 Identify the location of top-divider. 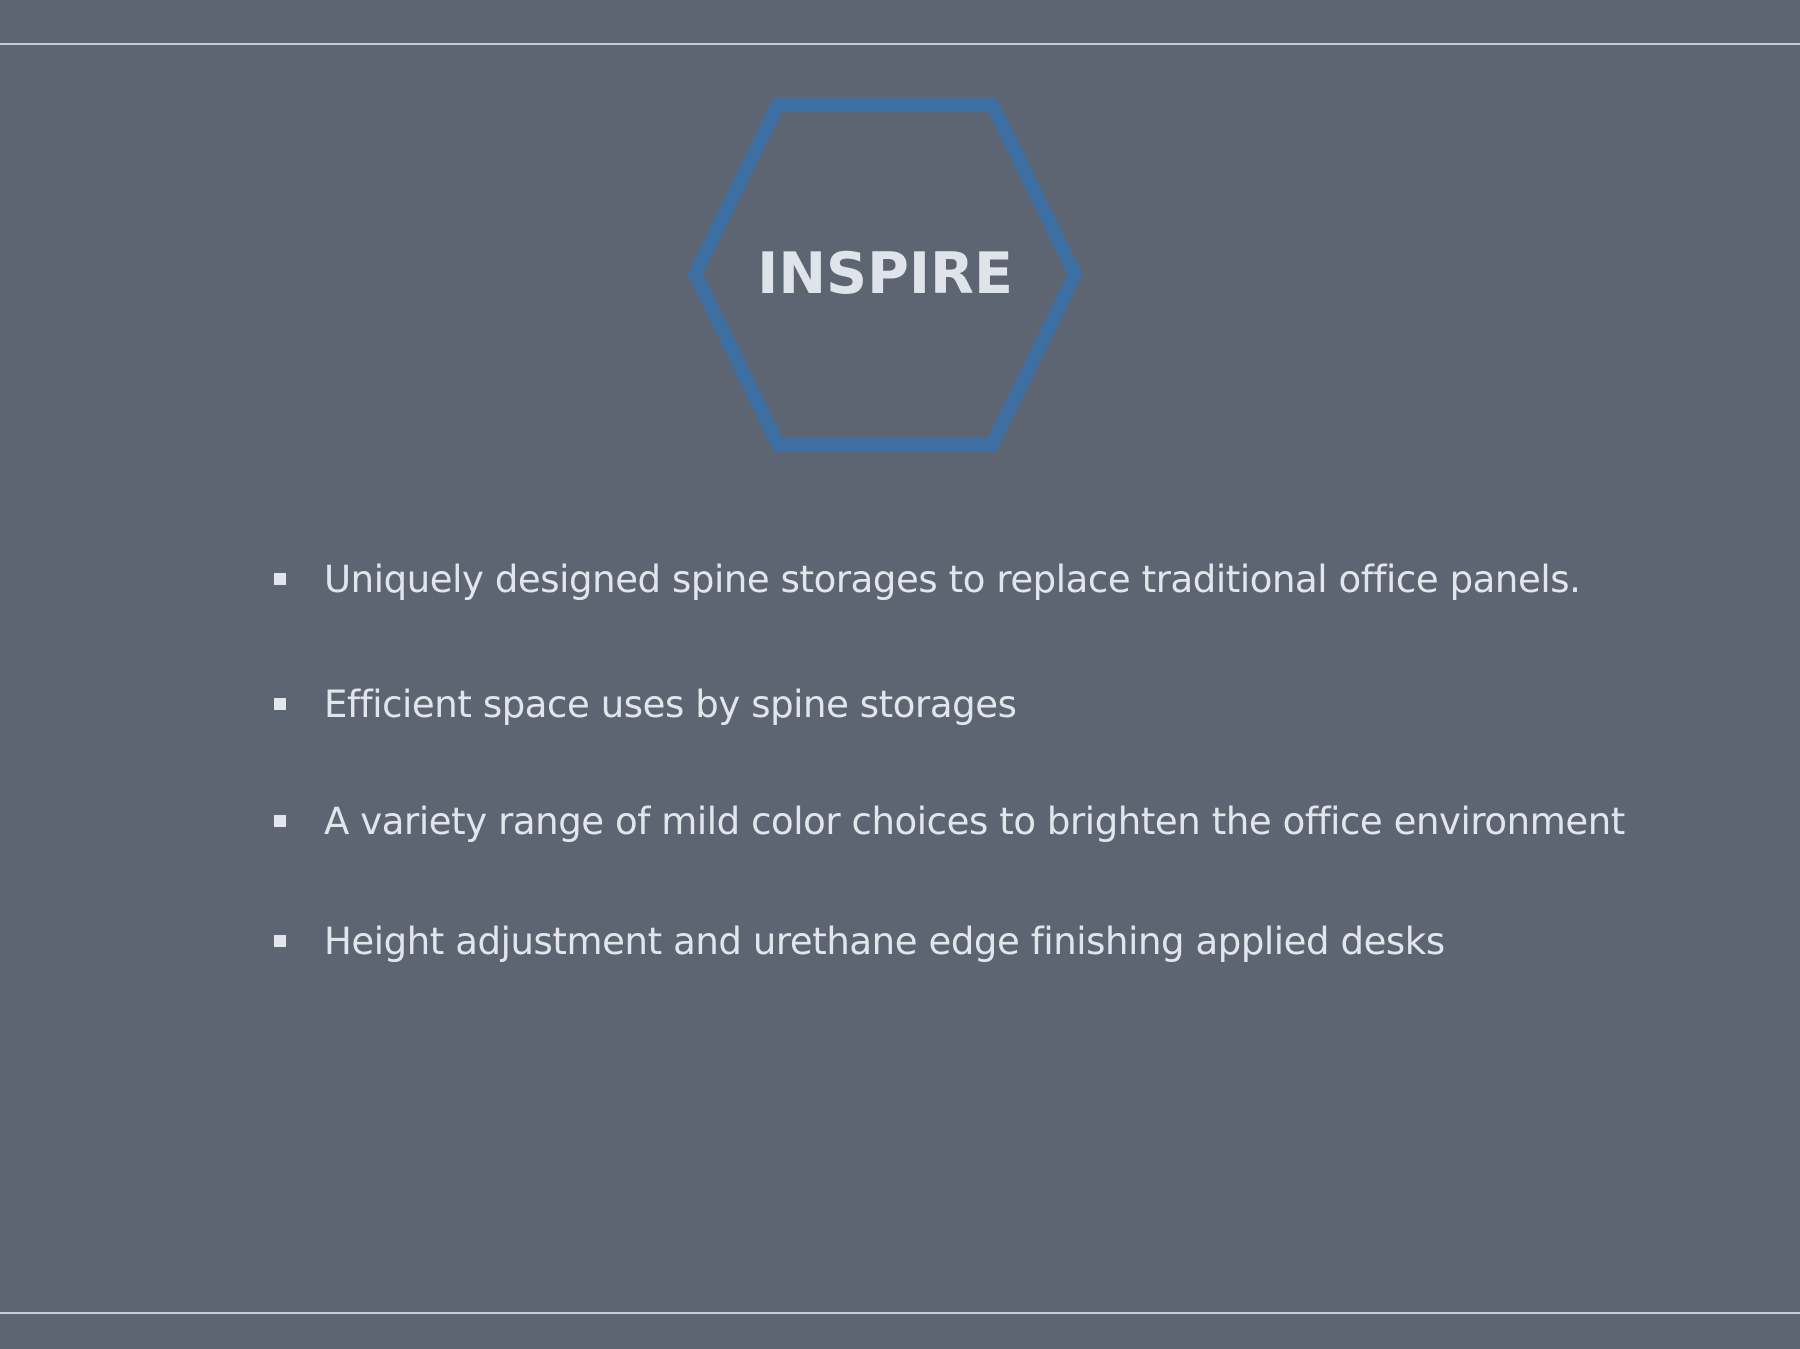
(900, 44).